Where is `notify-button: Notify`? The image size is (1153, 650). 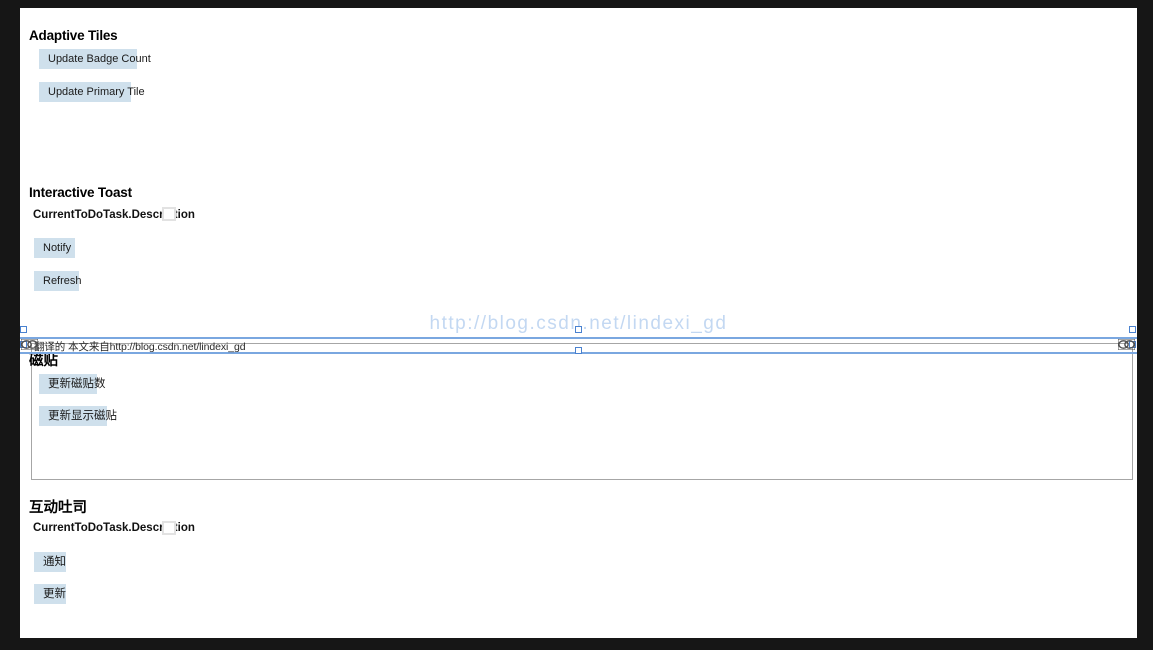 notify-button: Notify is located at coordinates (54, 248).